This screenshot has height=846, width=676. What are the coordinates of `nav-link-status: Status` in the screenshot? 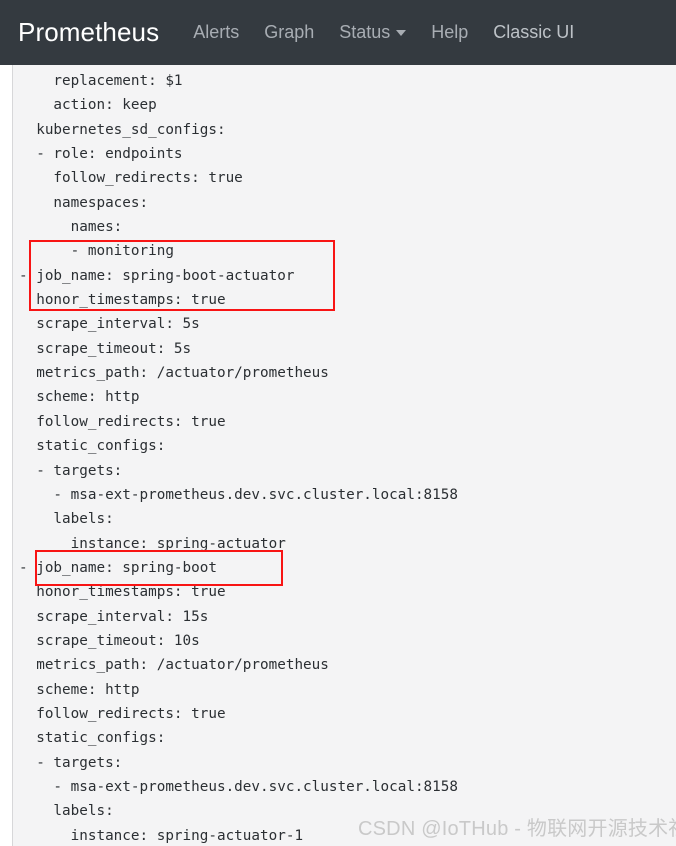 It's located at (373, 32).